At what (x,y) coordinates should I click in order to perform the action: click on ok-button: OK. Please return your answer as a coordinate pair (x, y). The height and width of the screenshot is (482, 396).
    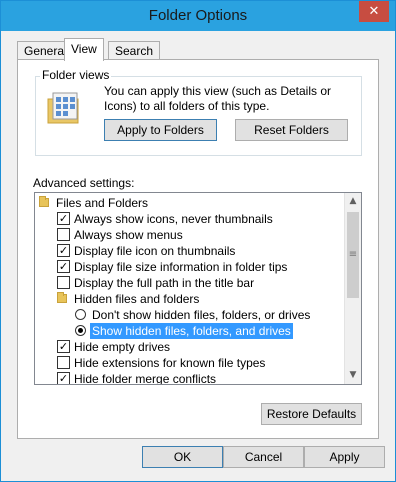
    Looking at the image, I should click on (182, 457).